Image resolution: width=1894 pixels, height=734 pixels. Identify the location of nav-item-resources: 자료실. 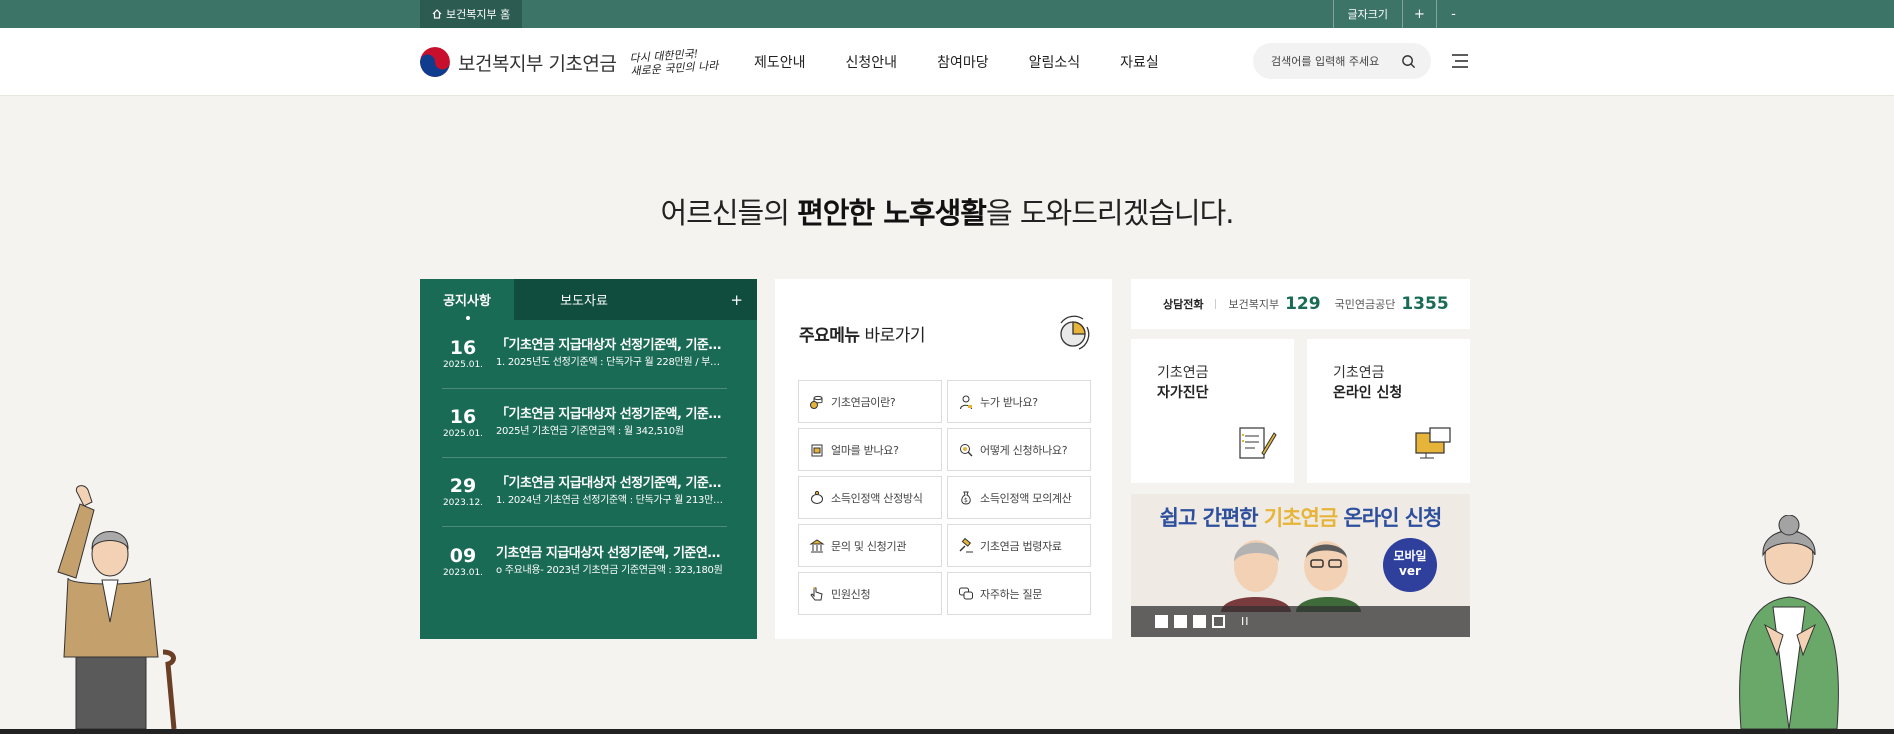
(1139, 62).